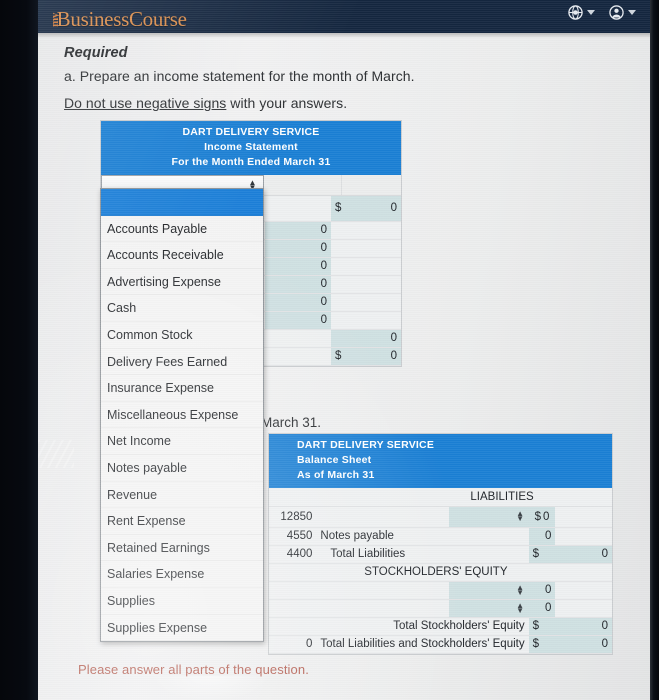 The width and height of the screenshot is (659, 700). I want to click on table-row: LIABILITIES, so click(440, 497).